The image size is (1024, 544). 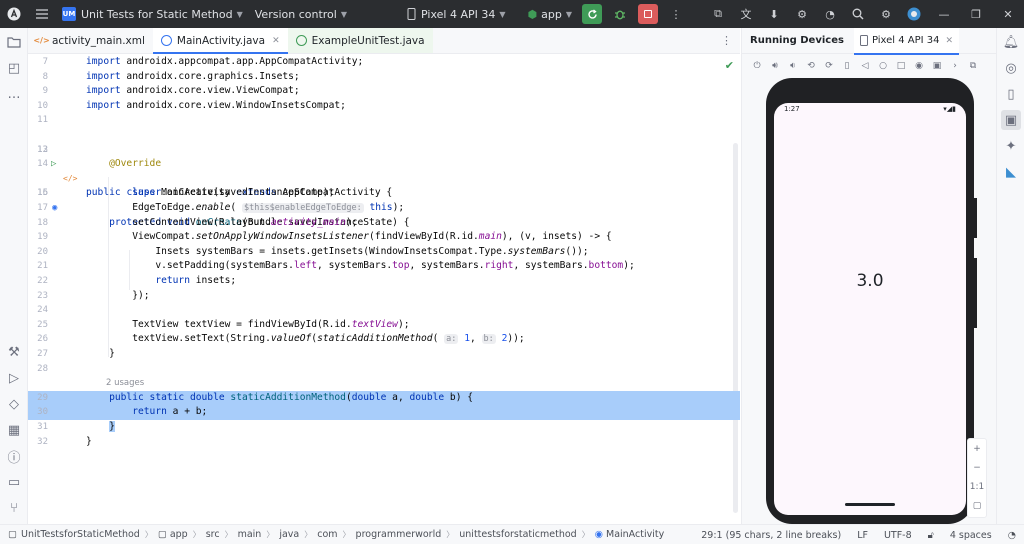 I want to click on flutter-icon: ◣, so click(x=1011, y=172).